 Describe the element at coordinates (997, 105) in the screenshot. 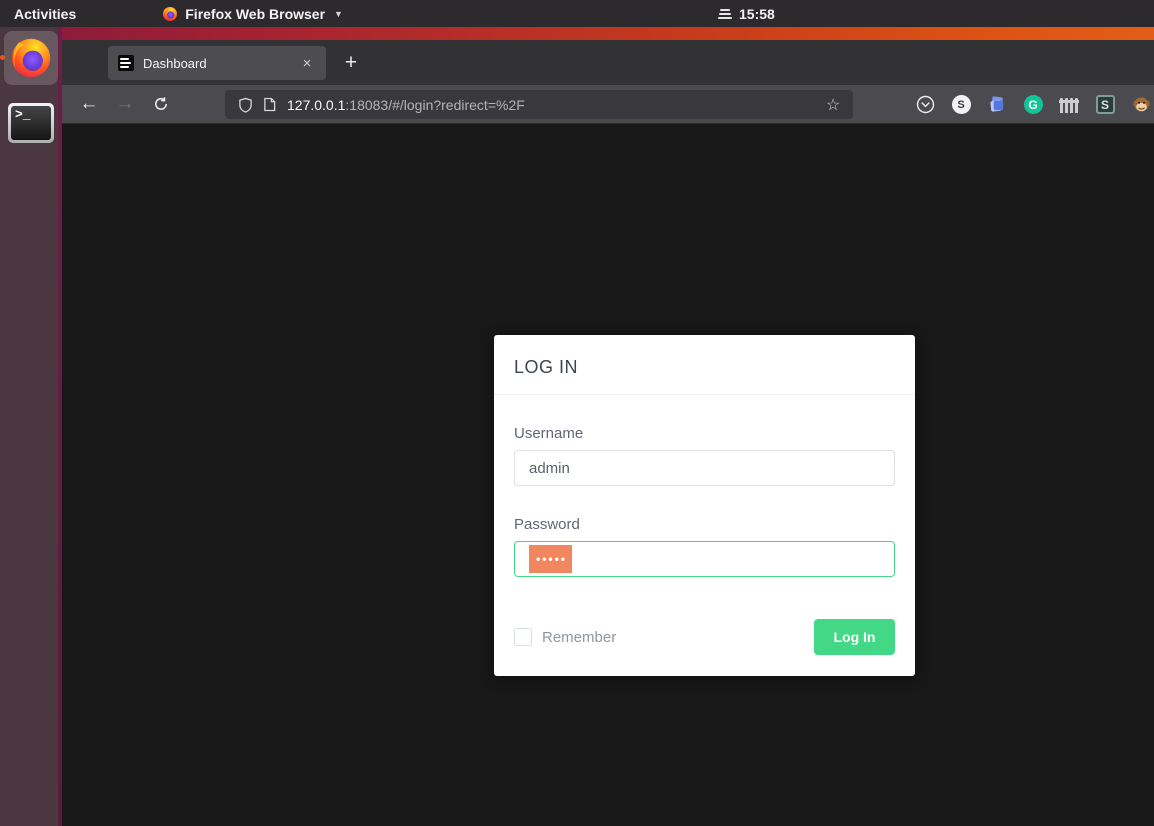

I see `notes-extension-icon` at that location.